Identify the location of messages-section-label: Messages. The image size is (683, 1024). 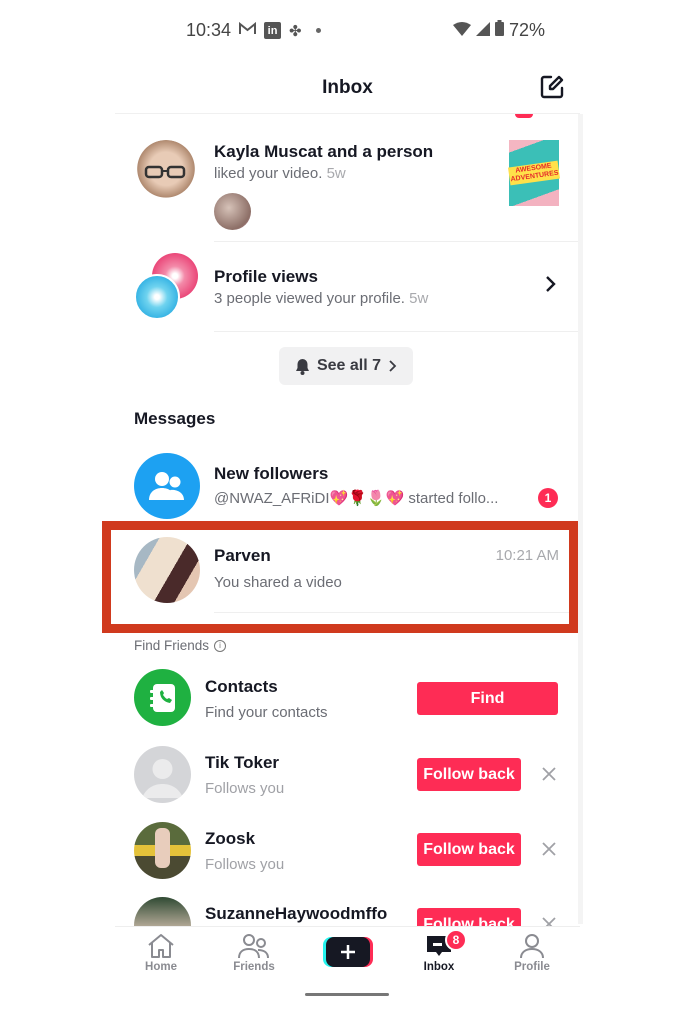
(175, 418).